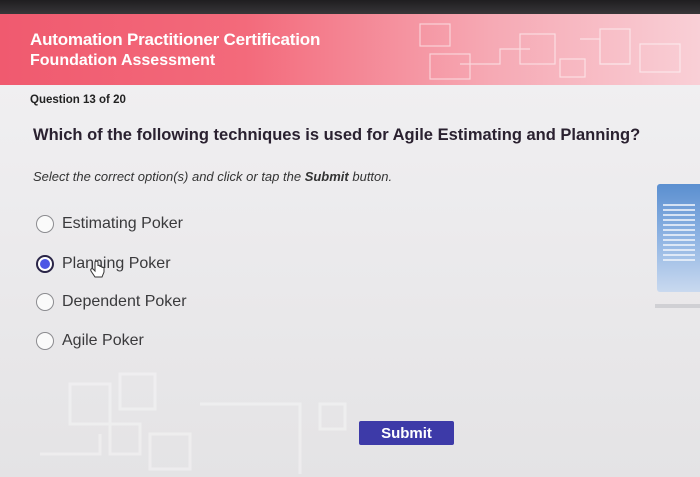 The image size is (700, 477). I want to click on instruction-suffix: button., so click(370, 176).